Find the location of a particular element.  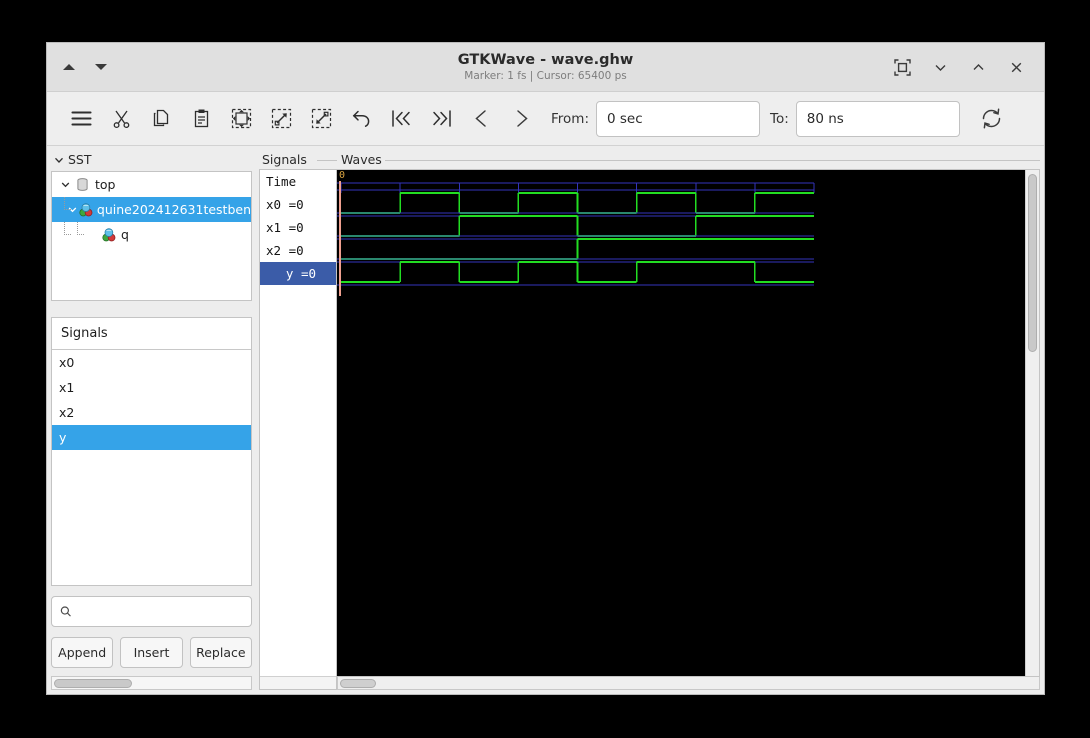

signal-action-buttons: Append Insert Replace is located at coordinates (151, 652).